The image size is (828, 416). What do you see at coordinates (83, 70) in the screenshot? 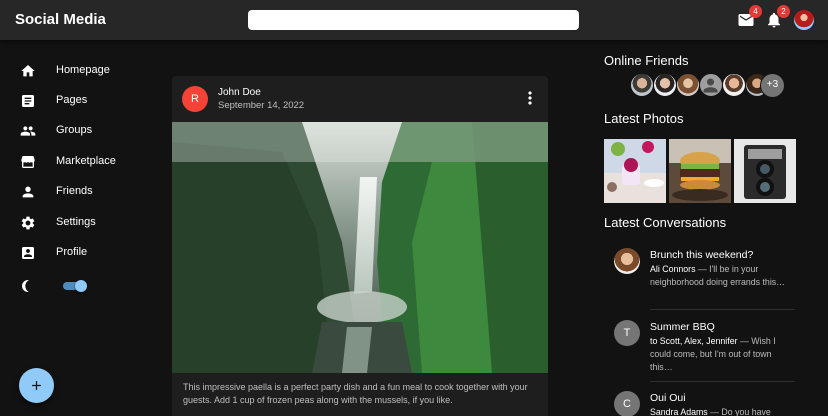
I see `sidebar-item-label: Homepage` at bounding box center [83, 70].